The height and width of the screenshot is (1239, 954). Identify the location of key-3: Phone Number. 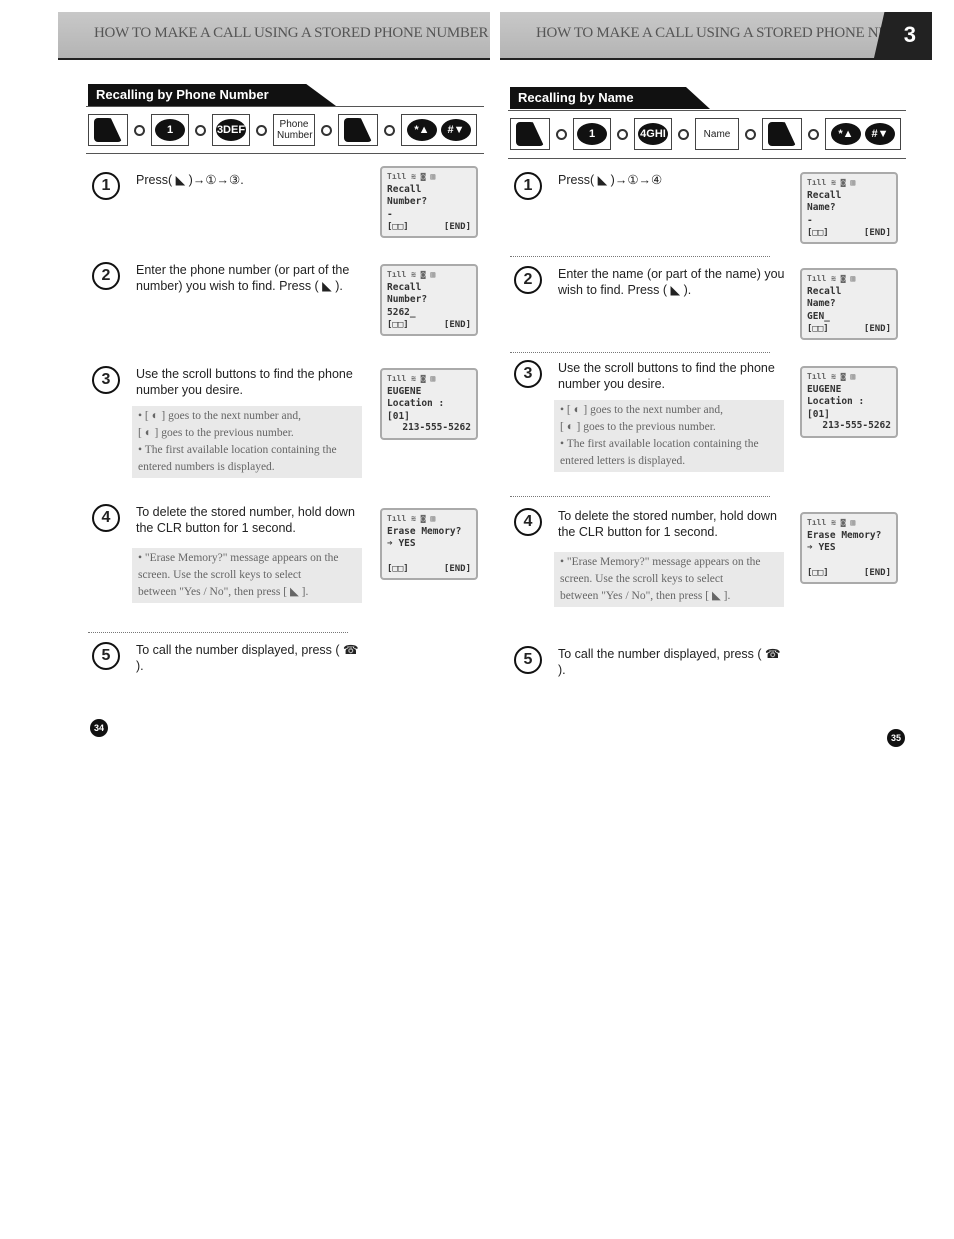
(294, 130).